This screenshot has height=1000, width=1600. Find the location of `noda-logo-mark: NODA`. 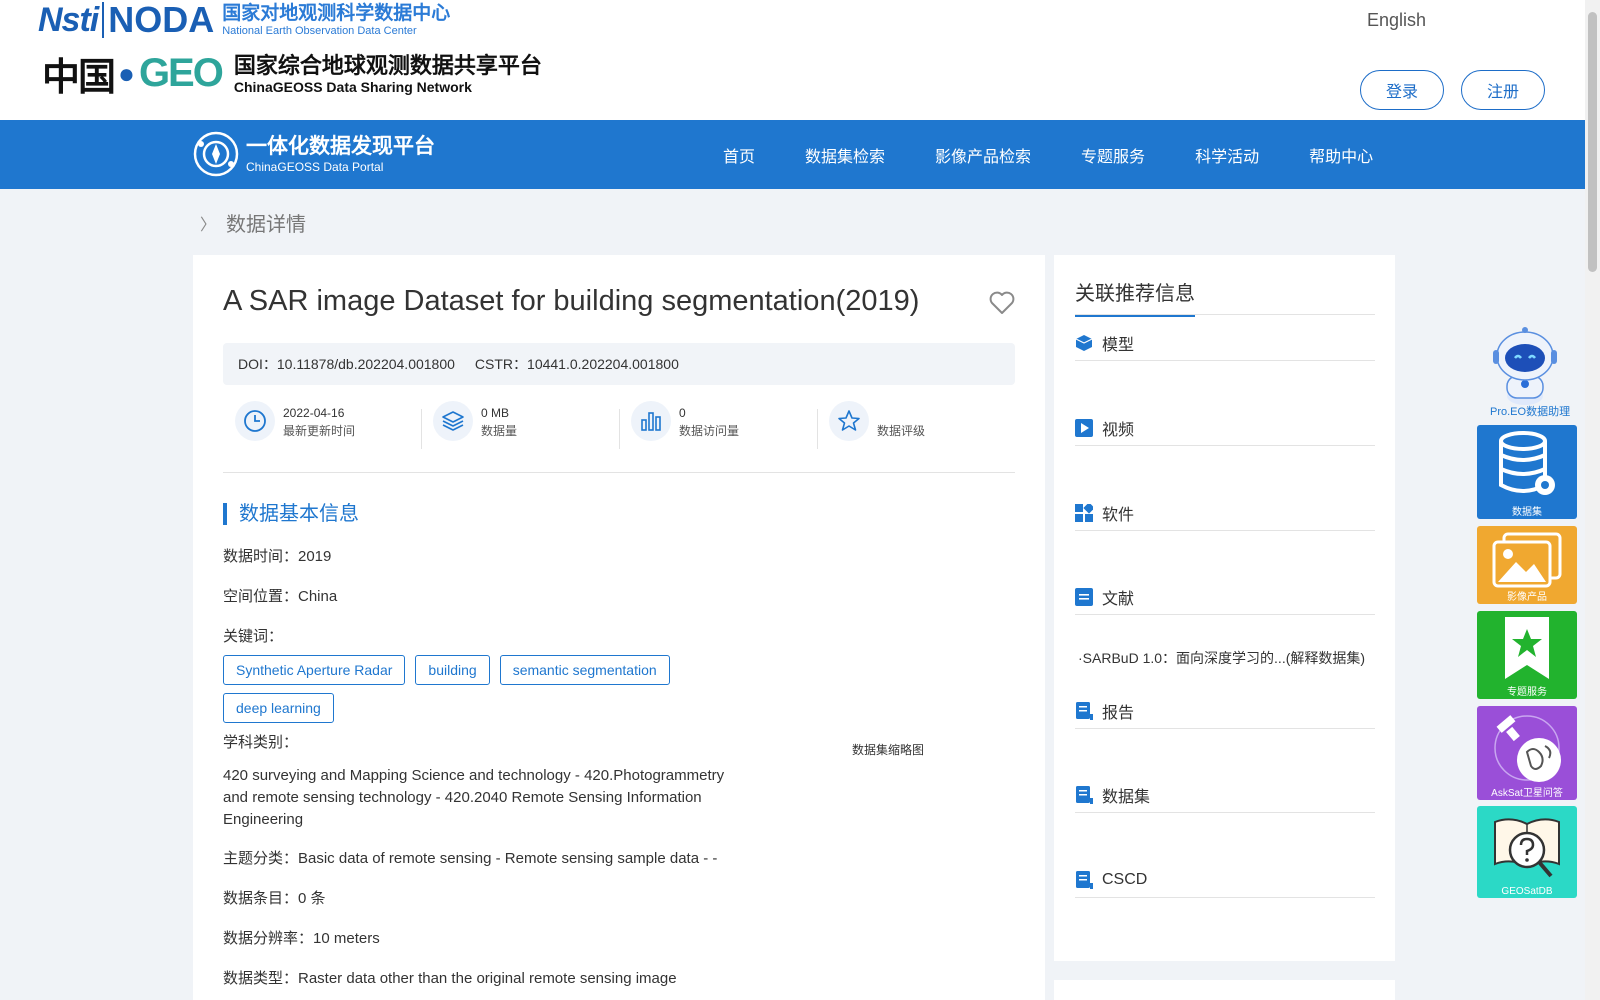

noda-logo-mark: NODA is located at coordinates (158, 20).